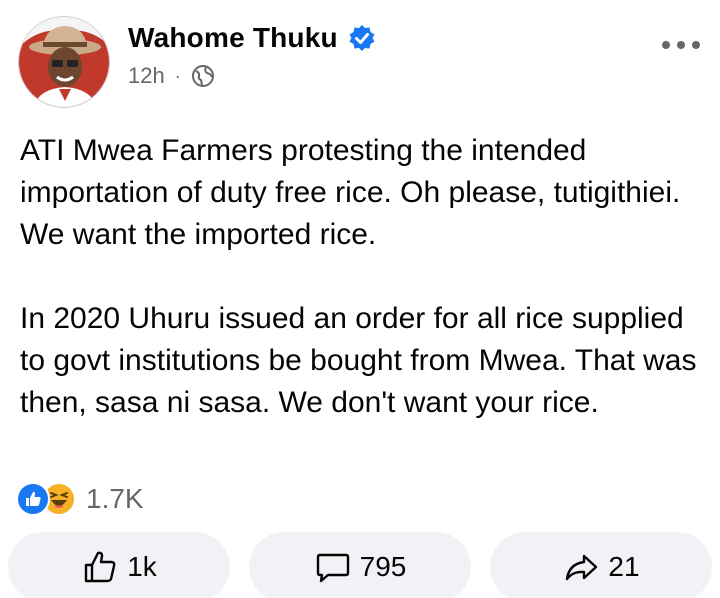  Describe the element at coordinates (33, 499) in the screenshot. I see `like-reaction-icon` at that location.